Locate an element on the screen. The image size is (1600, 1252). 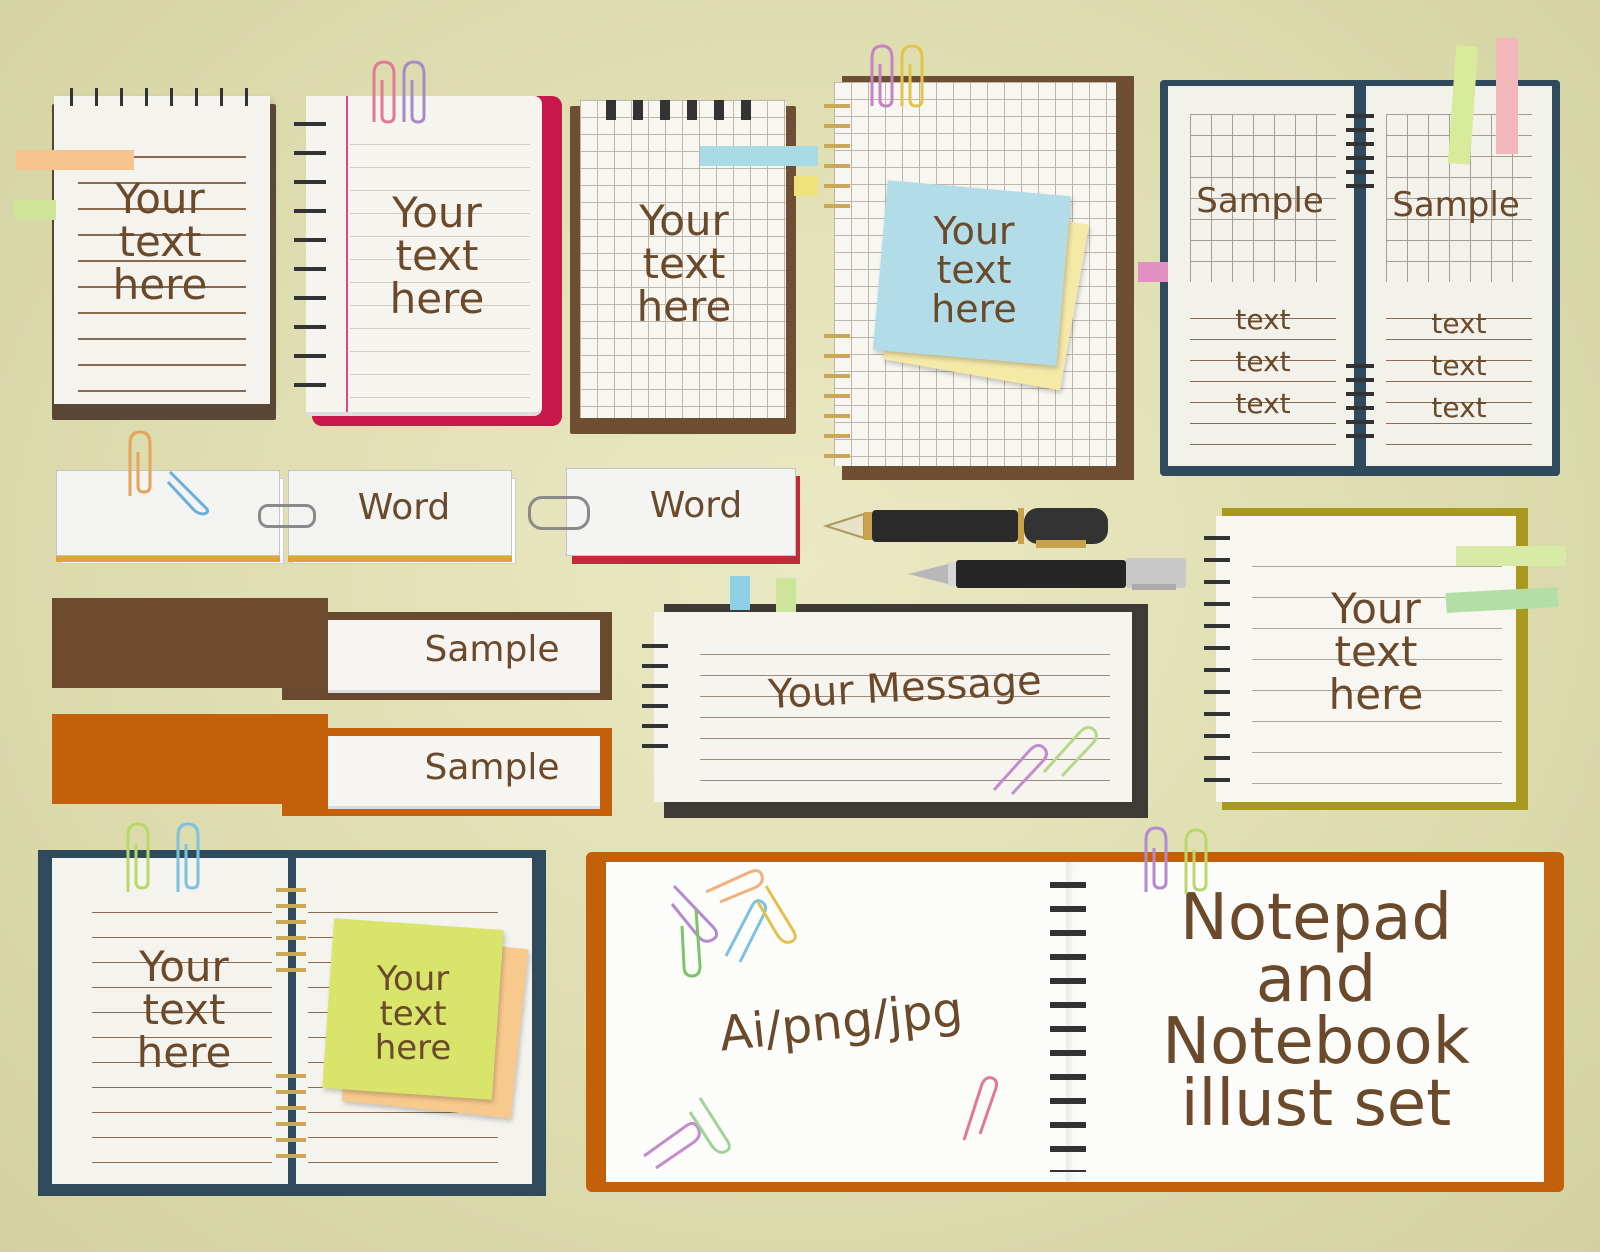
title-line: illust set is located at coordinates (1316, 1104).